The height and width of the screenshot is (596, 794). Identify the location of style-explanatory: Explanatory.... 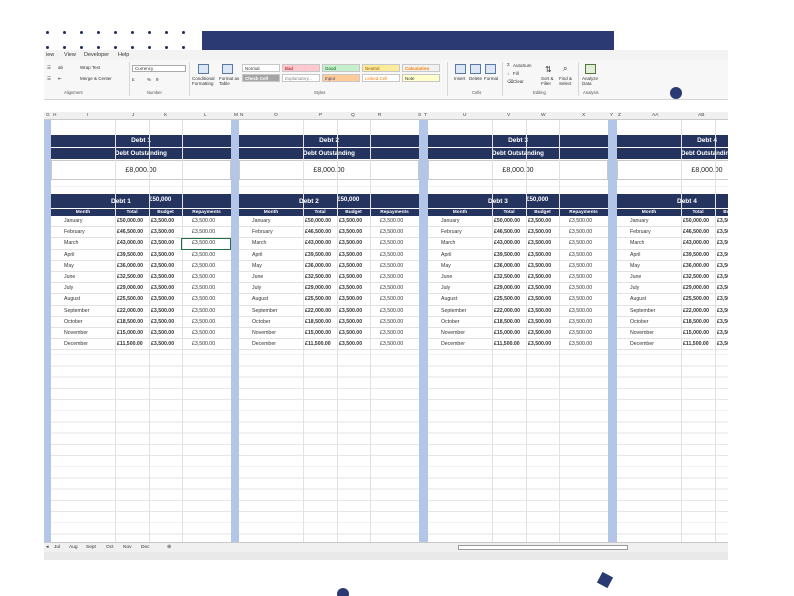
(301, 78).